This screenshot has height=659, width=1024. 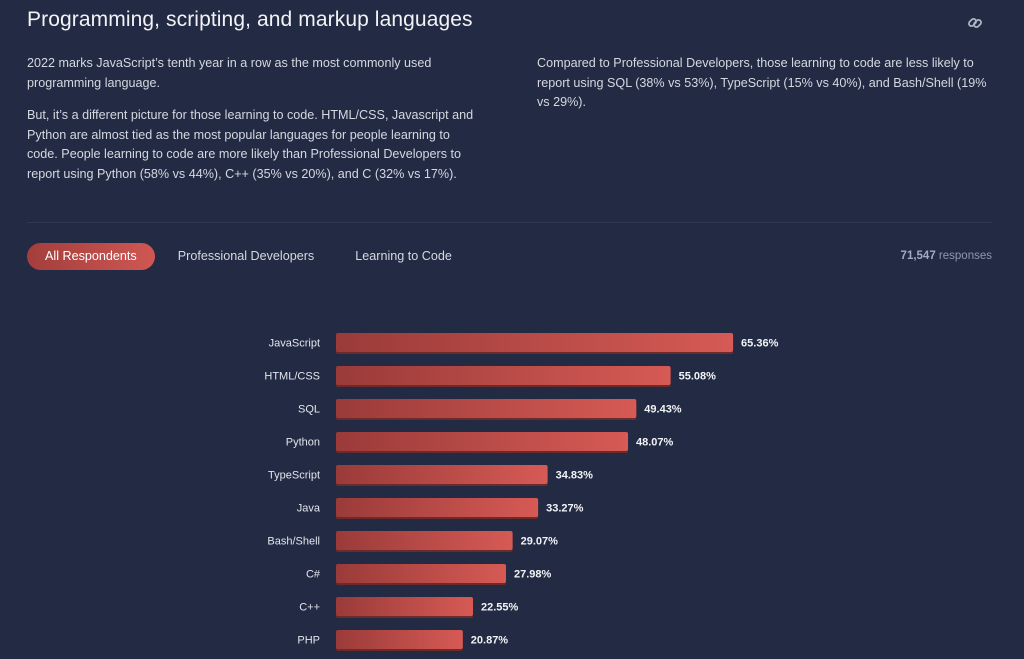 What do you see at coordinates (490, 641) in the screenshot?
I see `value-label: 20.87%` at bounding box center [490, 641].